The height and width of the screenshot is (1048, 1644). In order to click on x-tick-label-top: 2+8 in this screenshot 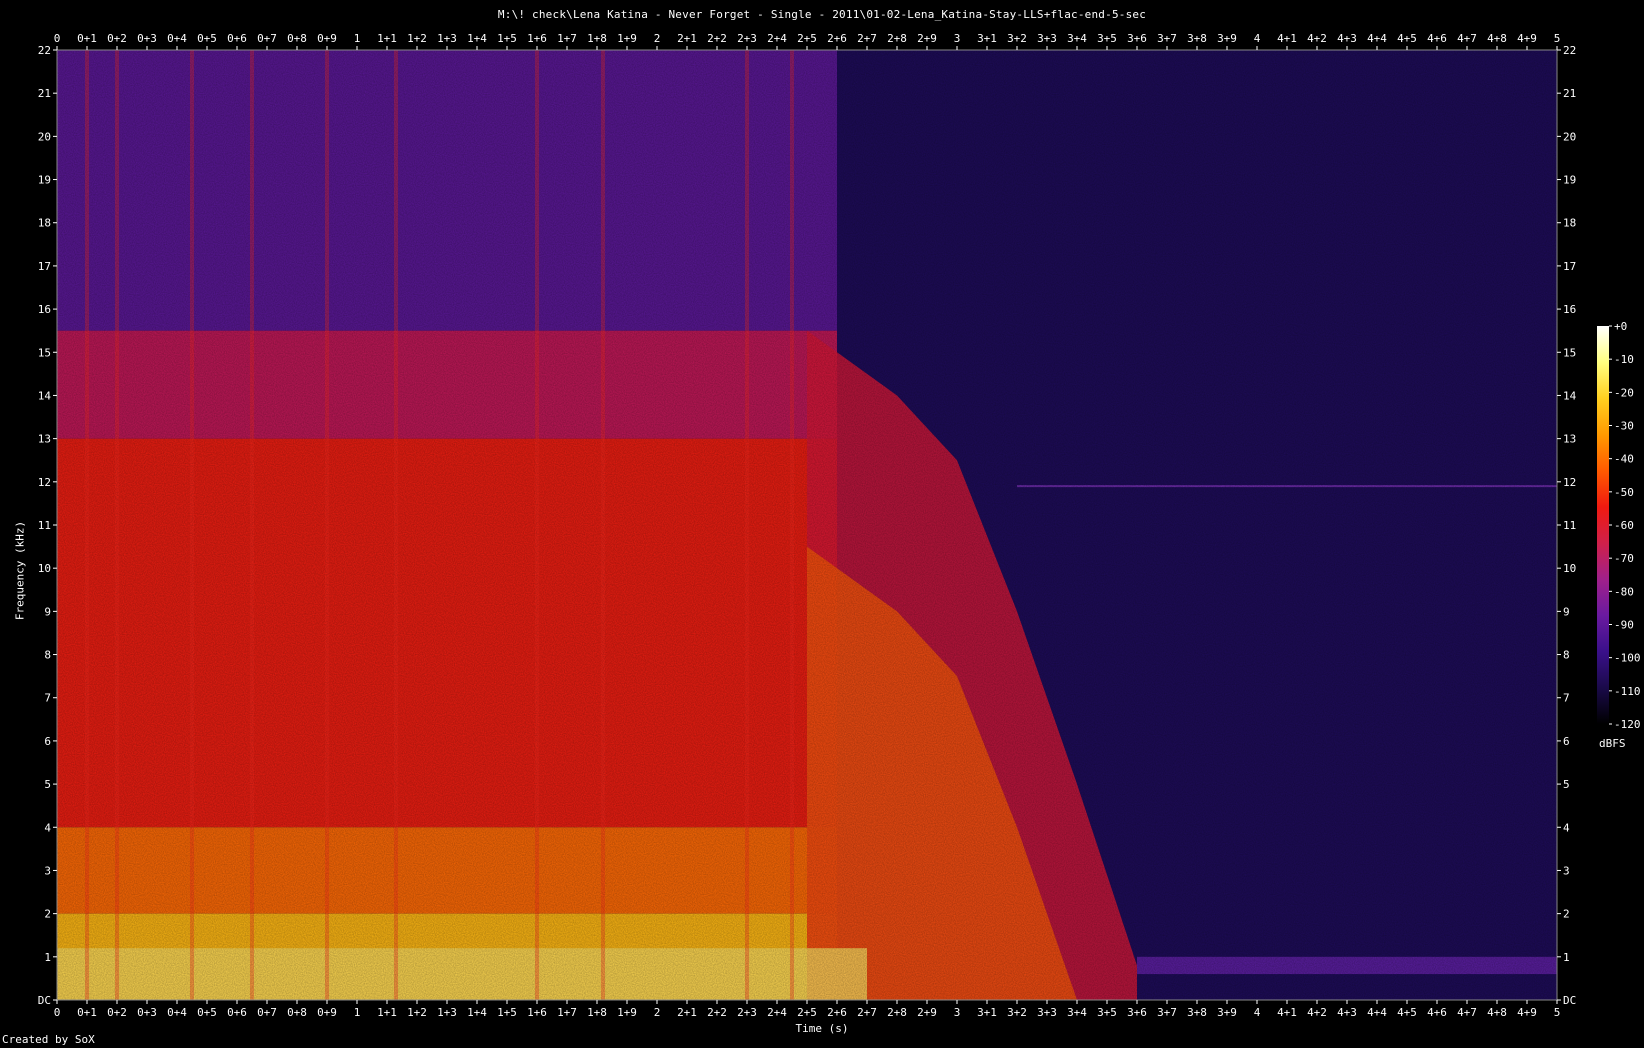, I will do `click(897, 38)`.